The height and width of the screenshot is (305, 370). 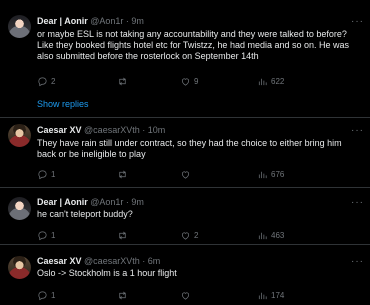 What do you see at coordinates (200, 175) in the screenshot?
I see `tweet-actions: 1 676` at bounding box center [200, 175].